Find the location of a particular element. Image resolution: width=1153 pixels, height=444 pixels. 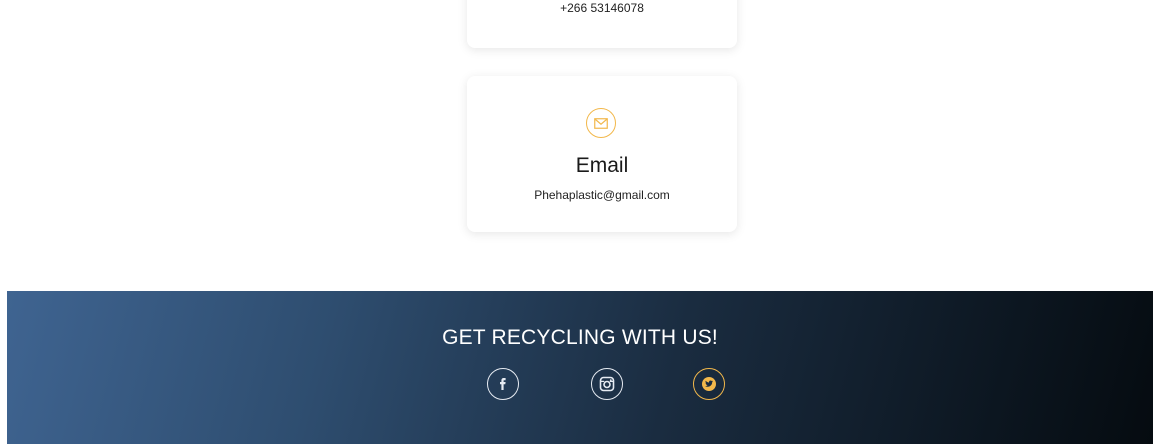

email-value: Phehaplastic@gmail.com is located at coordinates (602, 195).